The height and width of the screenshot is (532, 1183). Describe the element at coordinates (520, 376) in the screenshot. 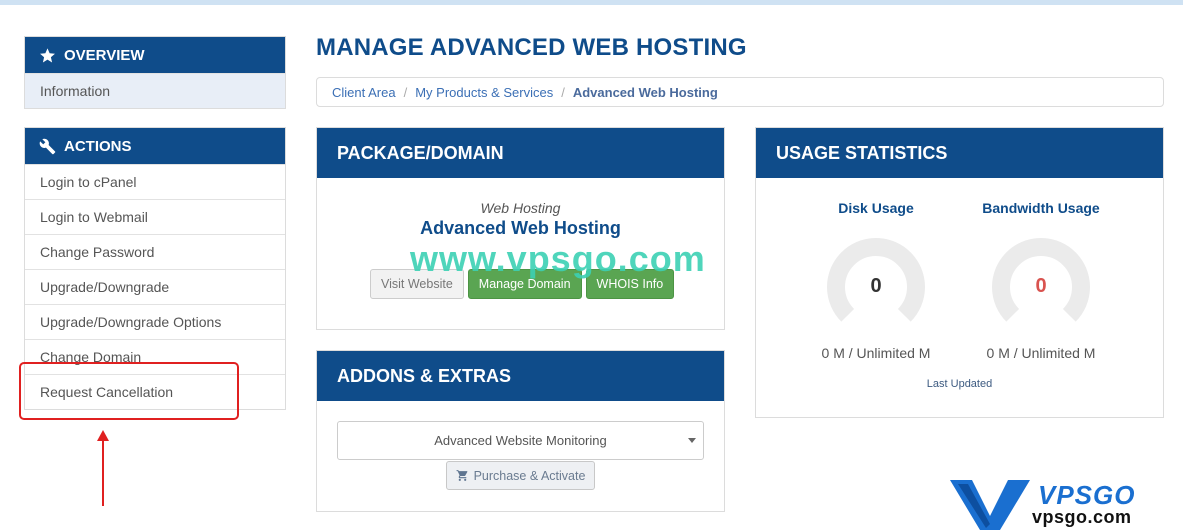

I see `addons-extras-header: ADDONS & EXTRAS` at that location.